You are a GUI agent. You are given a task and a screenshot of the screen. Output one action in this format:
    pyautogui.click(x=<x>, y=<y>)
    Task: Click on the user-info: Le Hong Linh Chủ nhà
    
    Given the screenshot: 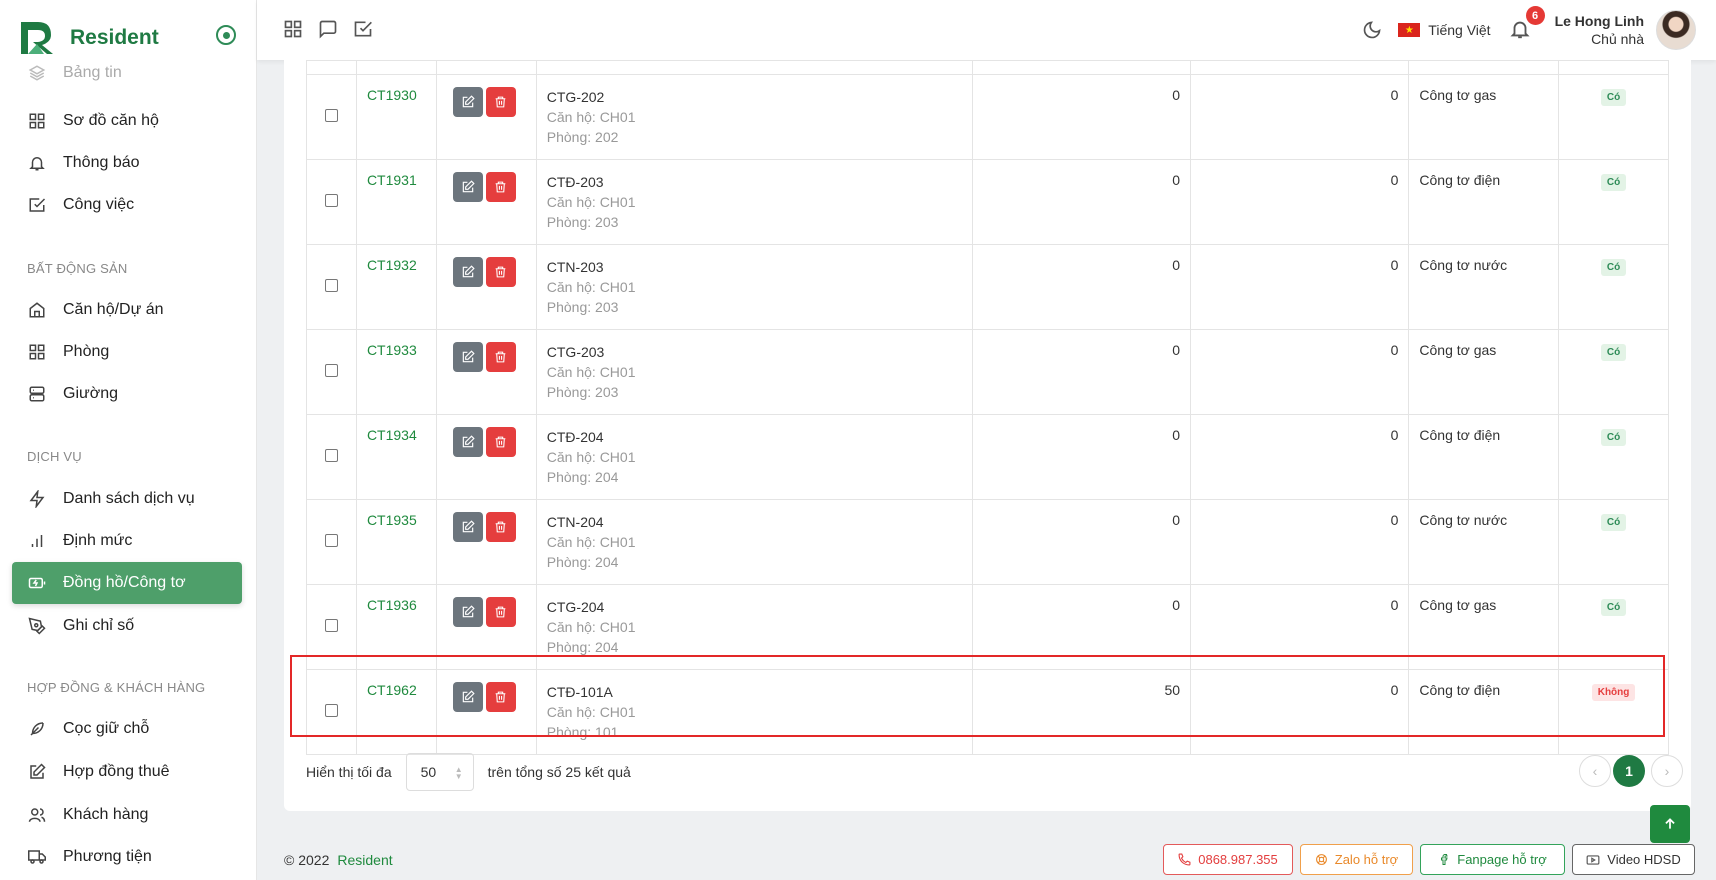 What is the action you would take?
    pyautogui.click(x=1599, y=30)
    